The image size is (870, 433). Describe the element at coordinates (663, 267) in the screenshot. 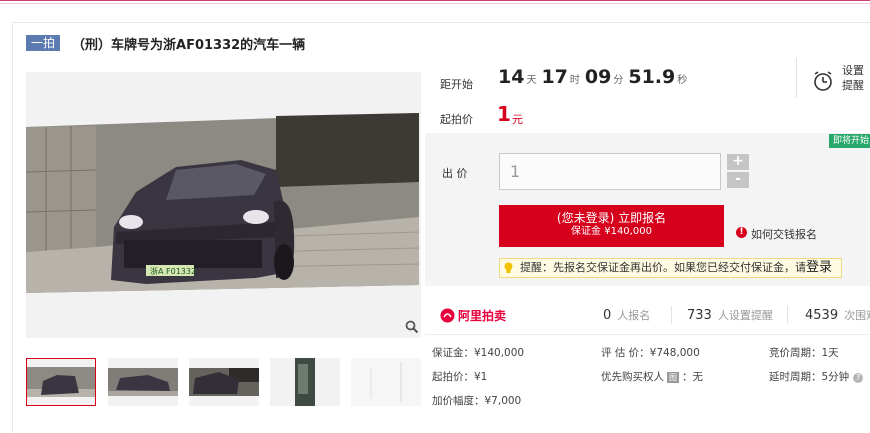

I see `tip-text: 提醒：先报名交保证金再出价。如果您已经交付保证金，请` at that location.